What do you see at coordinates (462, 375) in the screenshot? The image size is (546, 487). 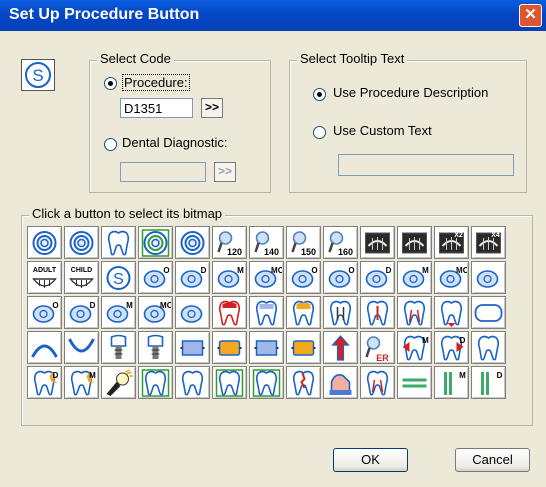 I see `bitmap-label: M` at bounding box center [462, 375].